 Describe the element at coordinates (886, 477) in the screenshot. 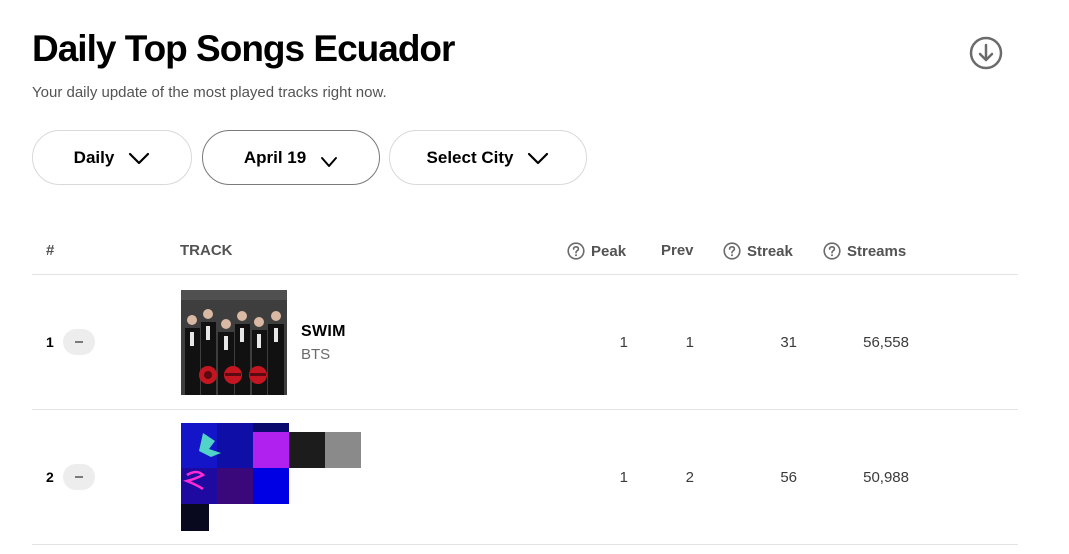

I see `row-streams: 50,988` at that location.